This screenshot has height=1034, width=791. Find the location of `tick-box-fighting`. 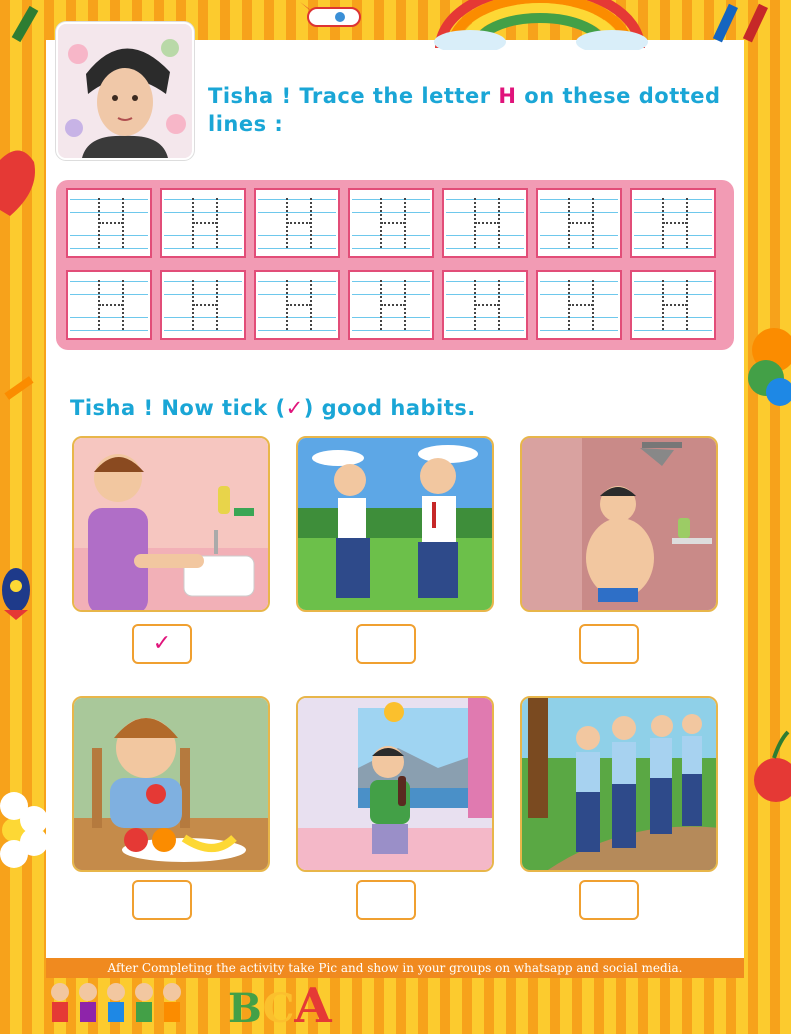

tick-box-fighting is located at coordinates (386, 644).